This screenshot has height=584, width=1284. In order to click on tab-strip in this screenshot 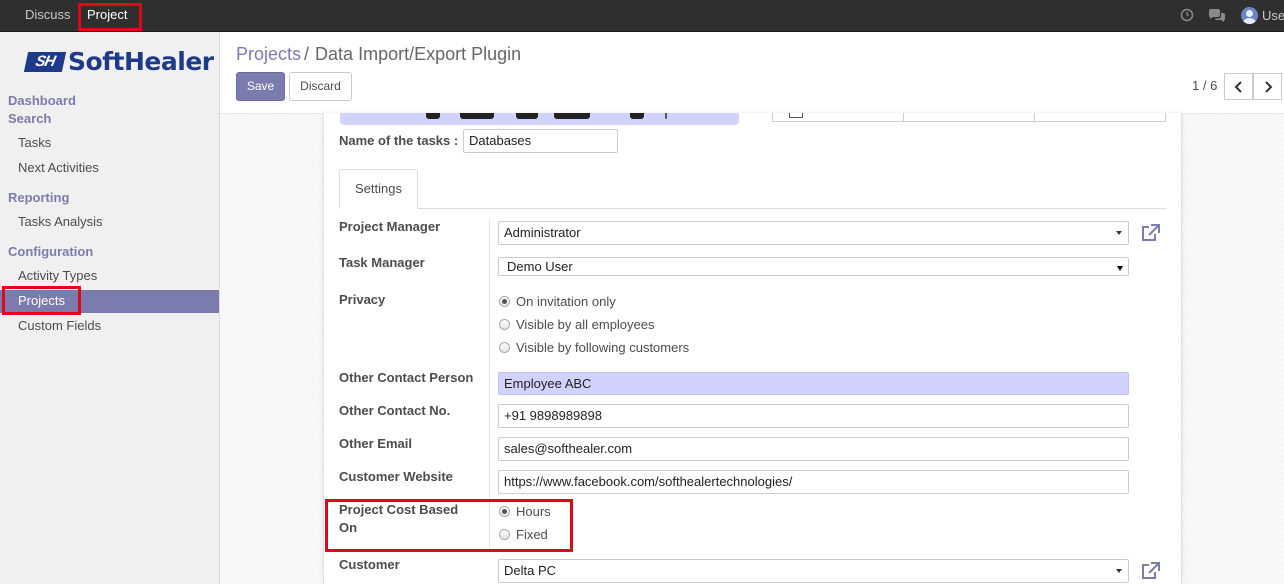, I will do `click(752, 208)`.